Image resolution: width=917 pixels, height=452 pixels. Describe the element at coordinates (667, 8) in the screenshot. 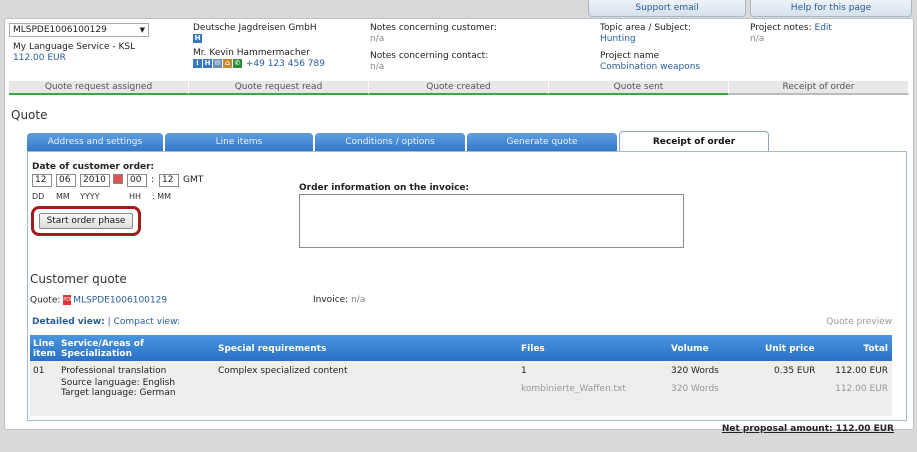

I see `support-email-button: Support email` at that location.